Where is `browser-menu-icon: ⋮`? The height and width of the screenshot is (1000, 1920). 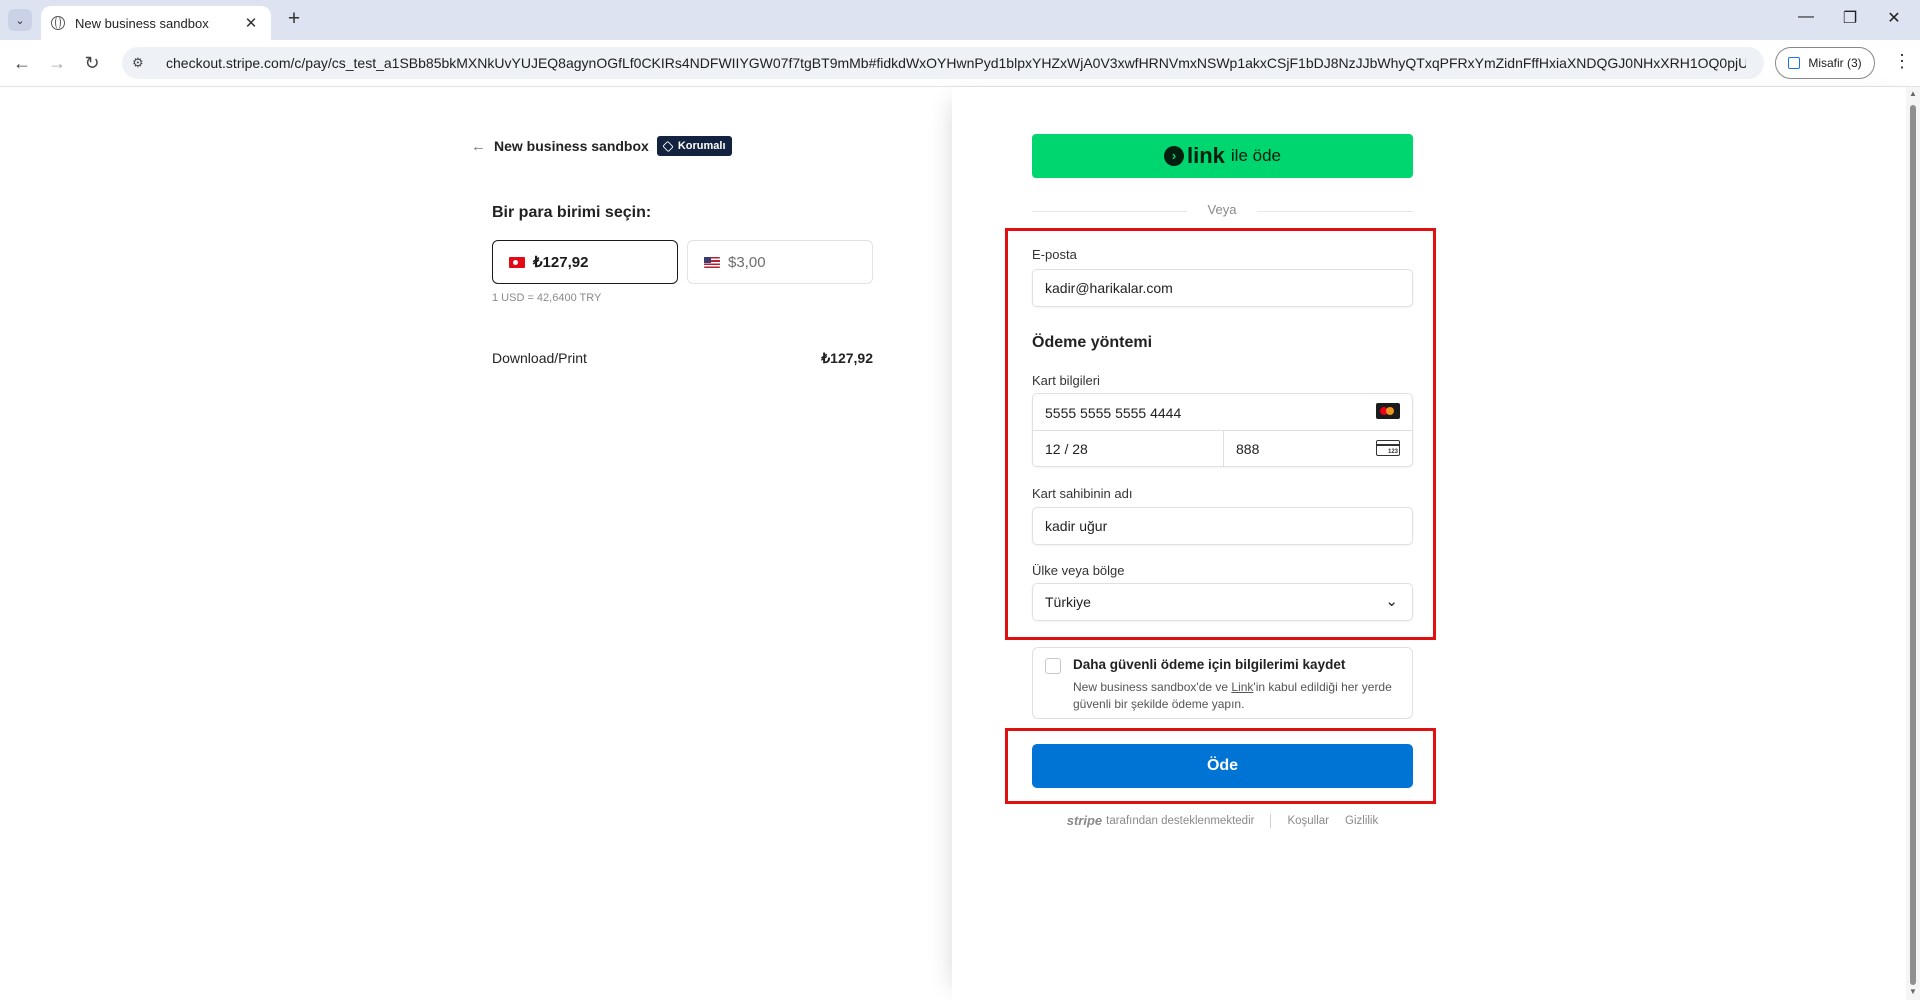 browser-menu-icon: ⋮ is located at coordinates (1902, 61).